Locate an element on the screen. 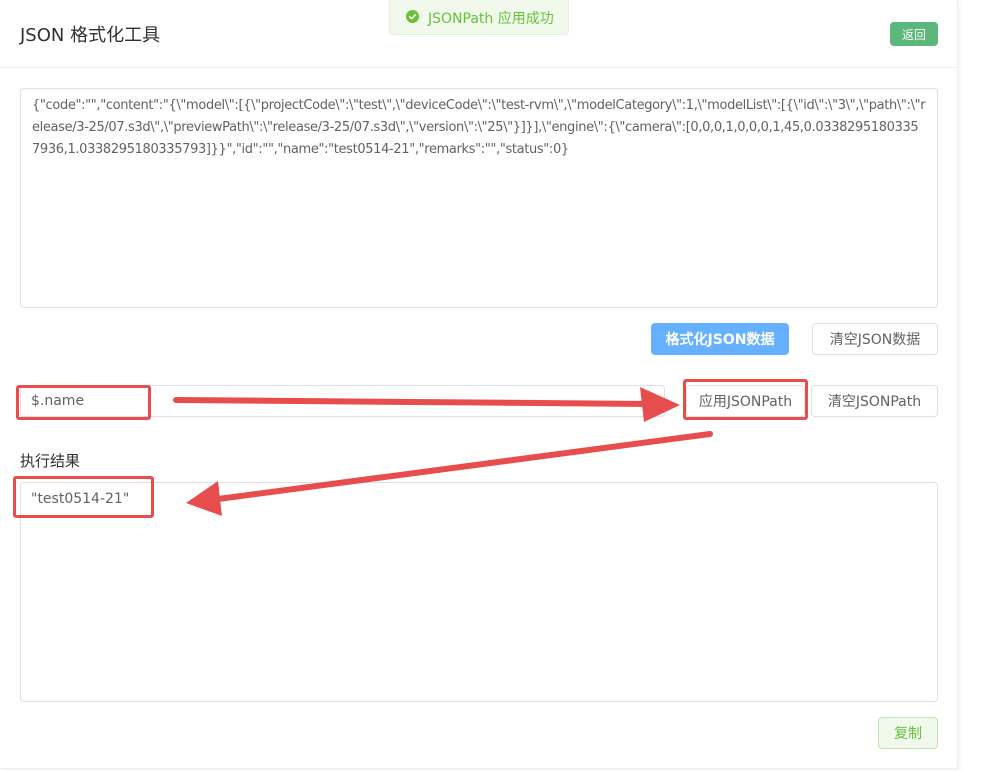 This screenshot has width=982, height=771. clear-jsonpath-button: 清空JSONPath is located at coordinates (874, 401).